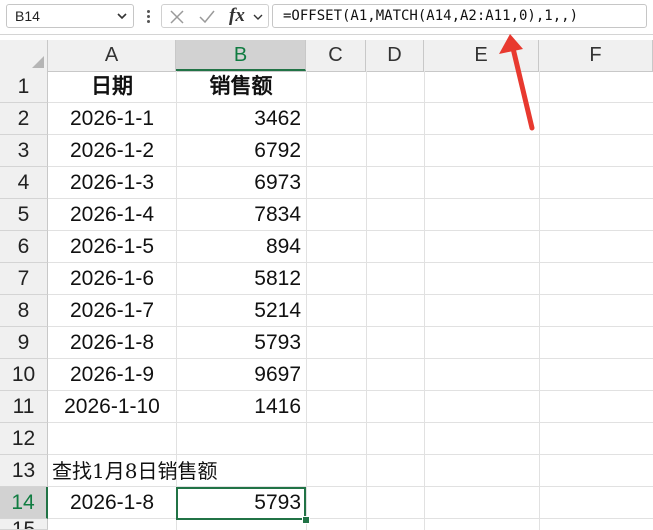 This screenshot has height=530, width=653. What do you see at coordinates (596, 55) in the screenshot?
I see `column-header-f: F` at bounding box center [596, 55].